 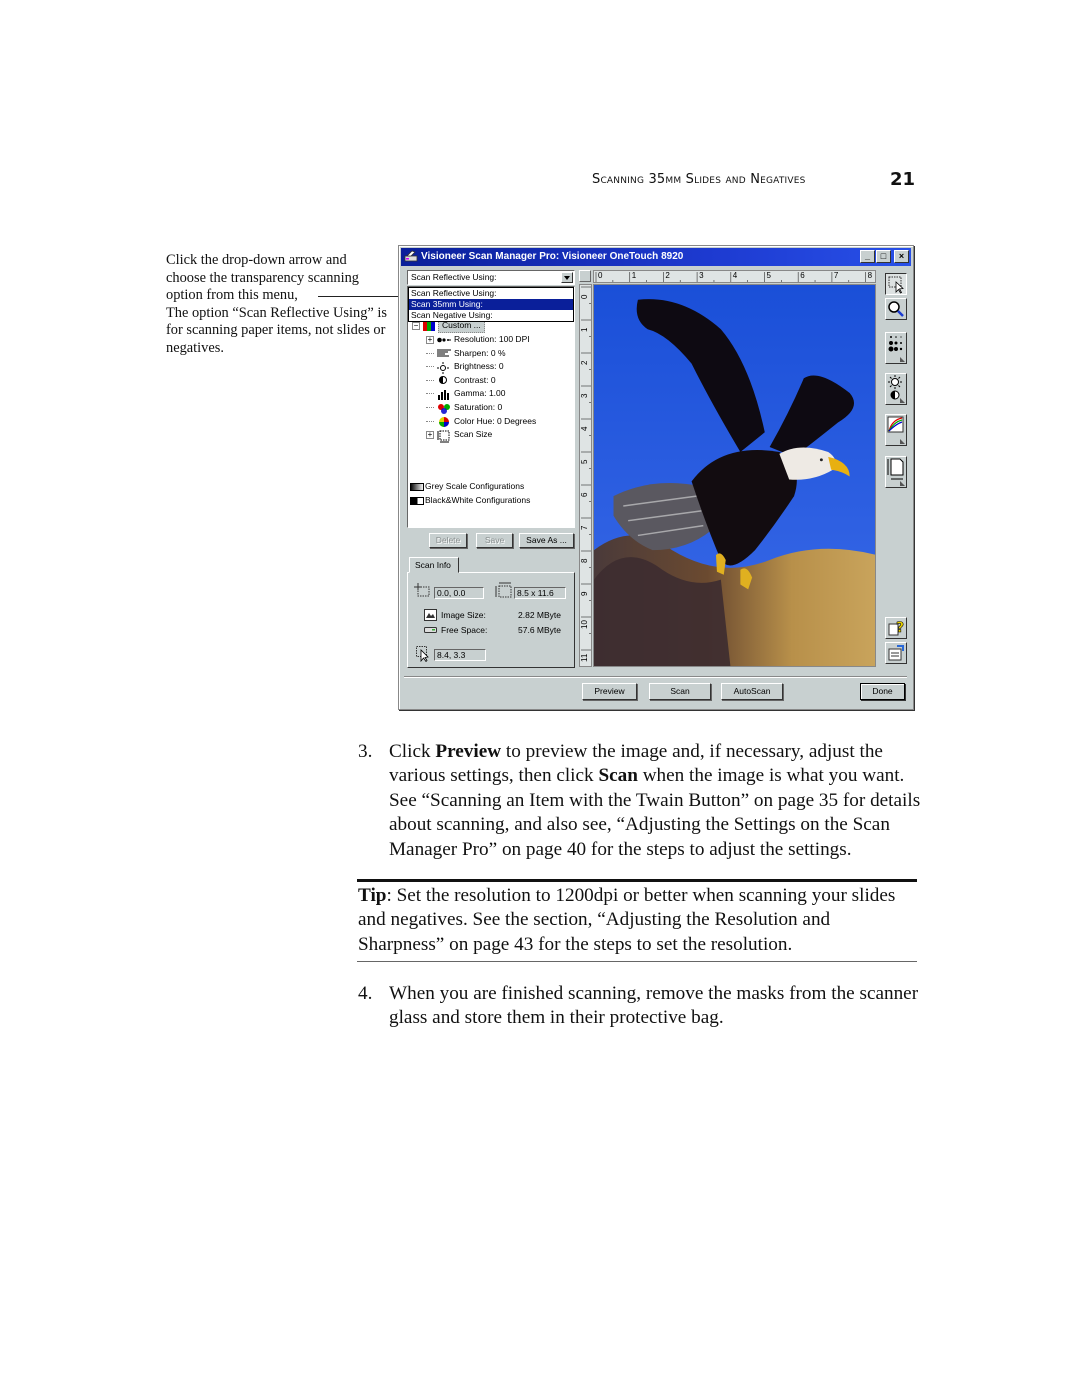 I want to click on caption-leader-line, so click(x=362, y=296).